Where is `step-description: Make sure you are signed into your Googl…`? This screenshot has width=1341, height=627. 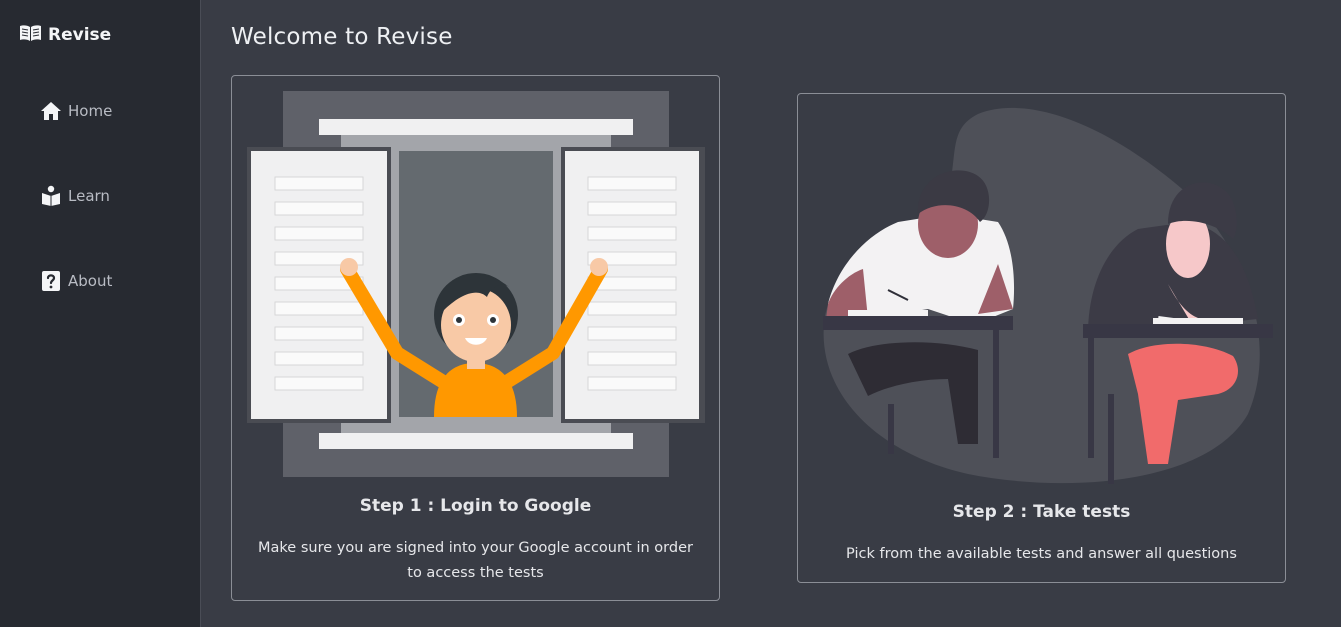
step-description: Make sure you are signed into your Googl… is located at coordinates (475, 560).